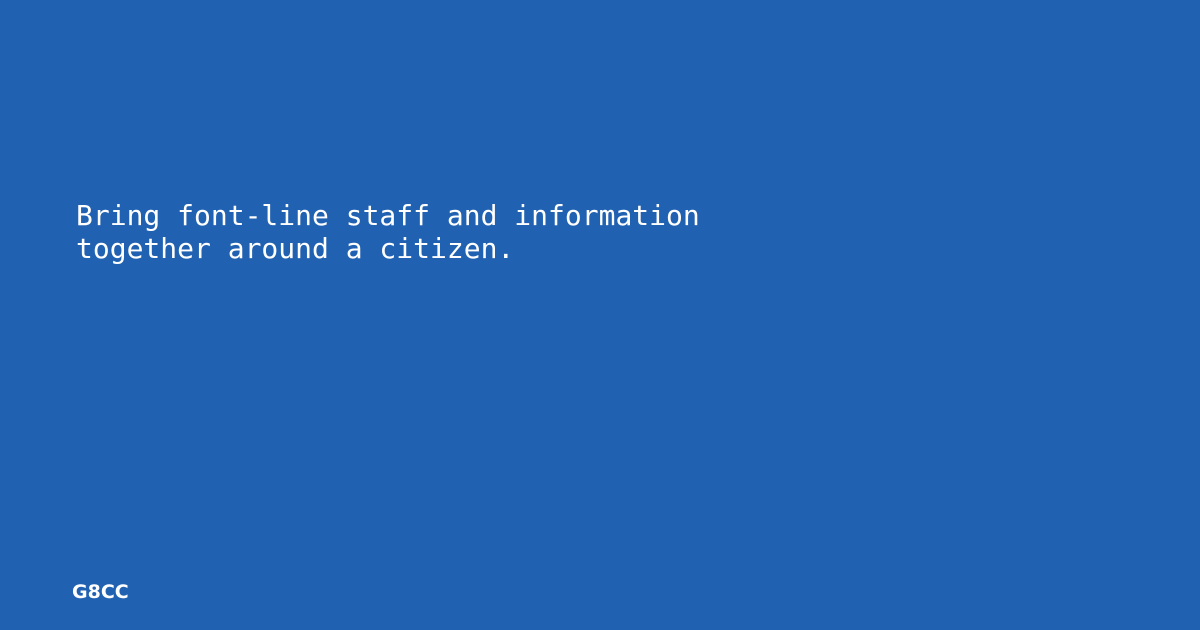 This screenshot has width=1200, height=630. Describe the element at coordinates (100, 592) in the screenshot. I see `brand-name: G8CC` at that location.